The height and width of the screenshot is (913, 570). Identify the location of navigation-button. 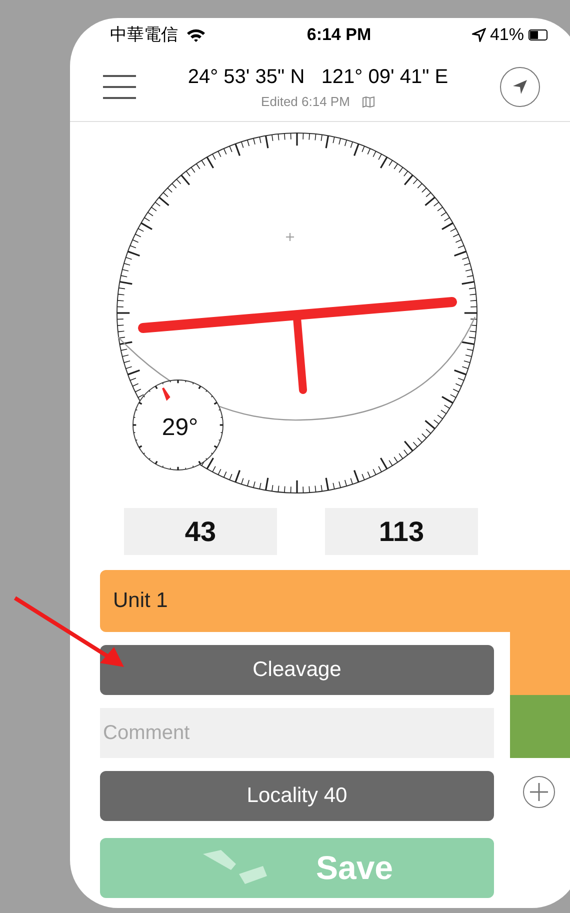
(520, 86).